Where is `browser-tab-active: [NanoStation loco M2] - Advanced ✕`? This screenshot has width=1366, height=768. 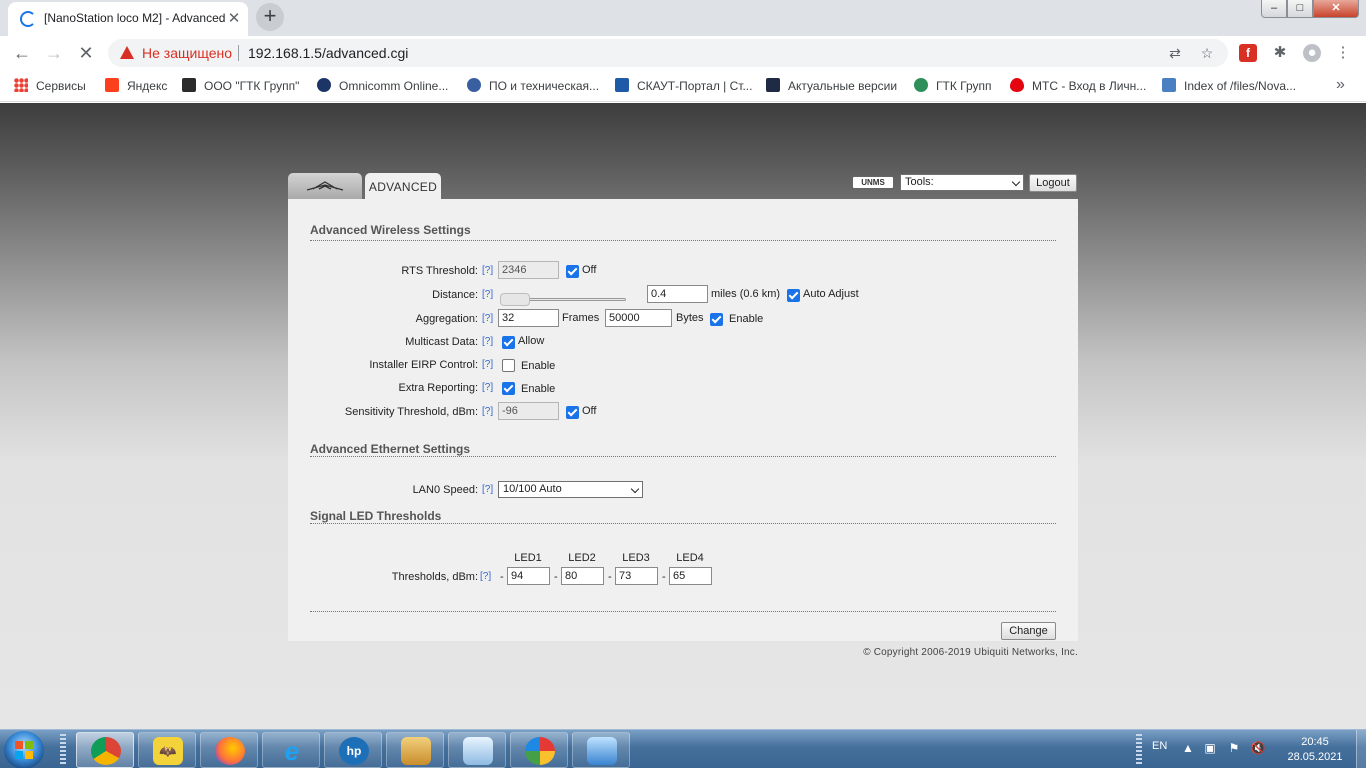
browser-tab-active: [NanoStation loco M2] - Advanced ✕ is located at coordinates (128, 19).